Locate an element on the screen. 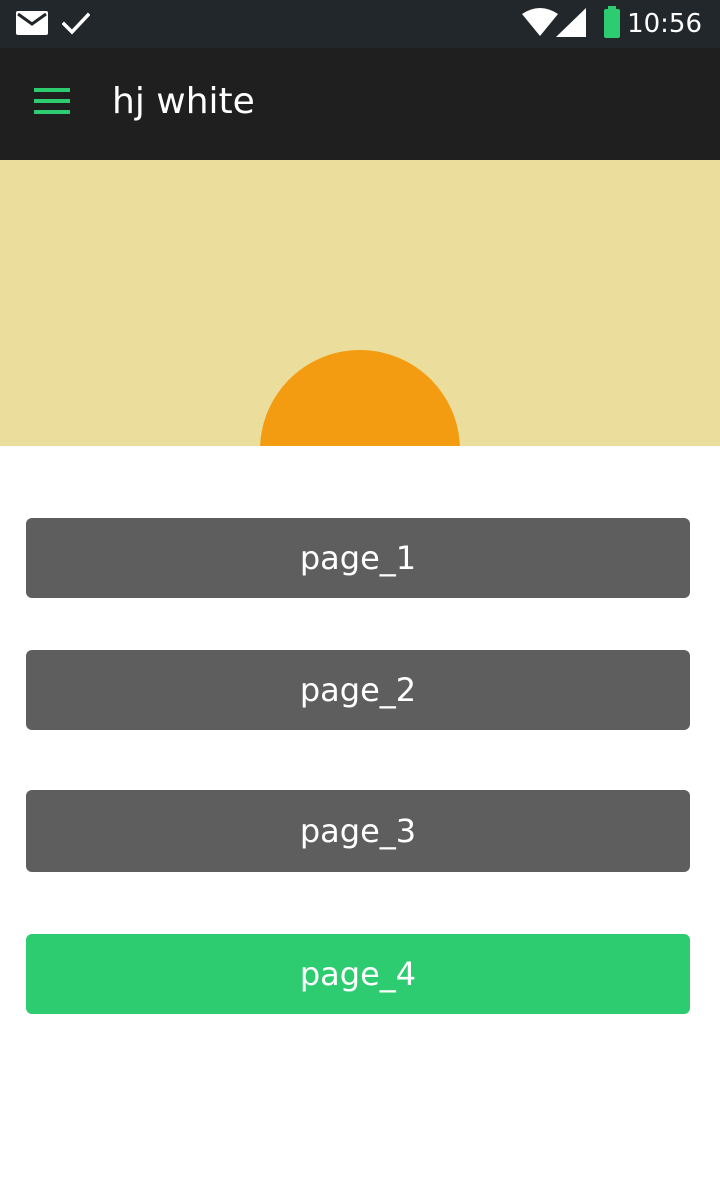 Image resolution: width=720 pixels, height=1200 pixels. page-1-button: page_1 is located at coordinates (358, 558).